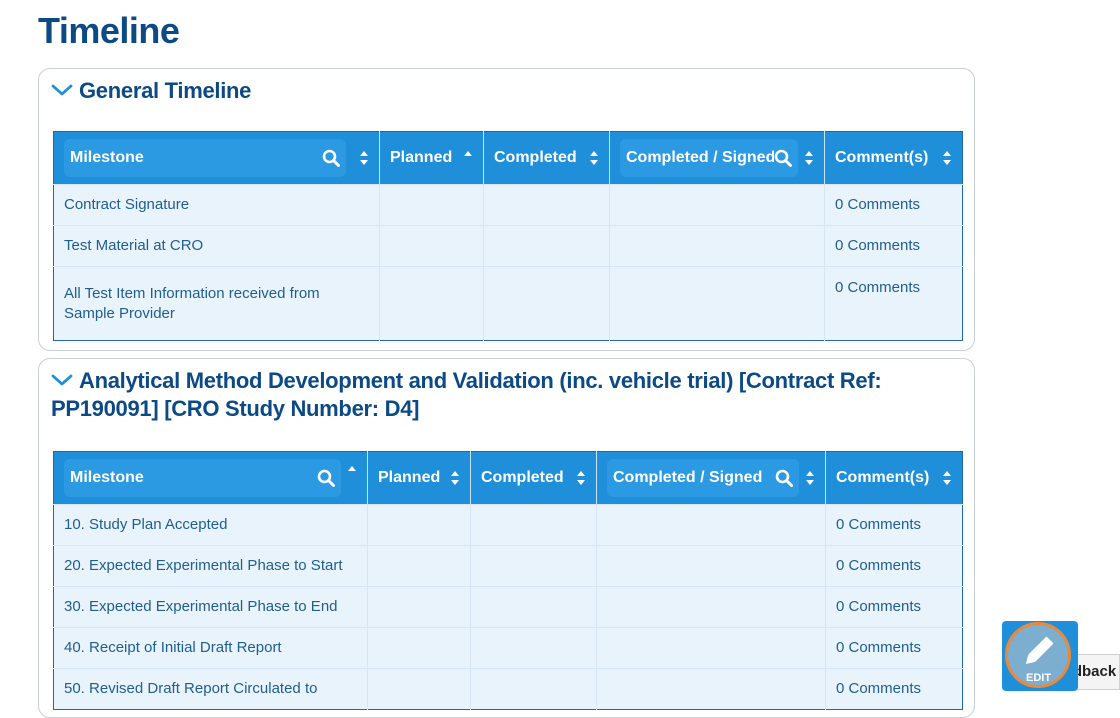 Image resolution: width=1120 pixels, height=718 pixels. I want to click on section-header-general-timeline: General Timeline, so click(492, 91).